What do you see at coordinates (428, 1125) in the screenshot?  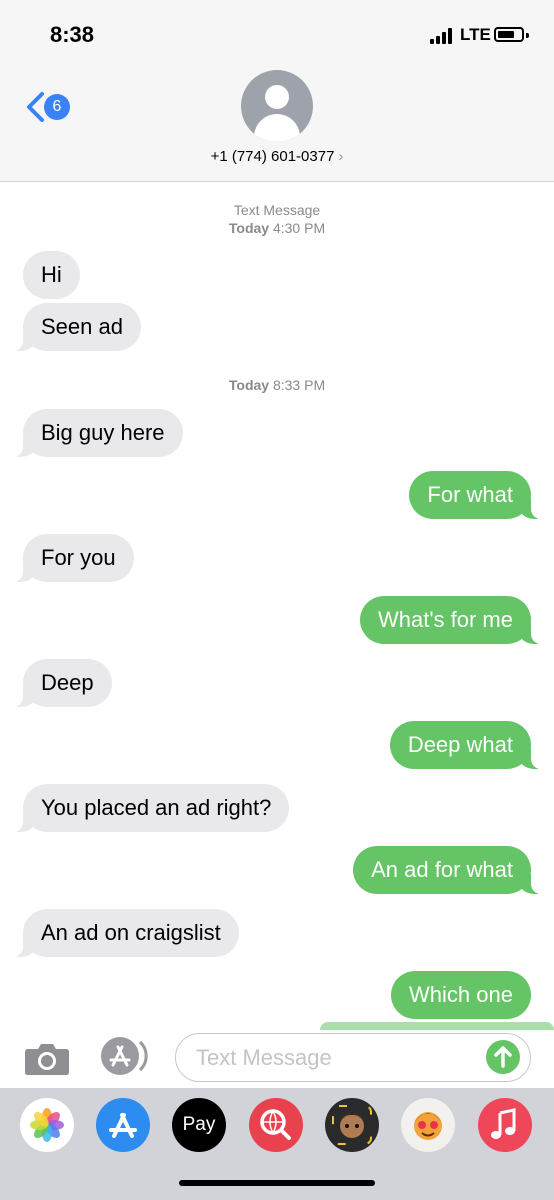 I see `memoji-stickers-icon` at bounding box center [428, 1125].